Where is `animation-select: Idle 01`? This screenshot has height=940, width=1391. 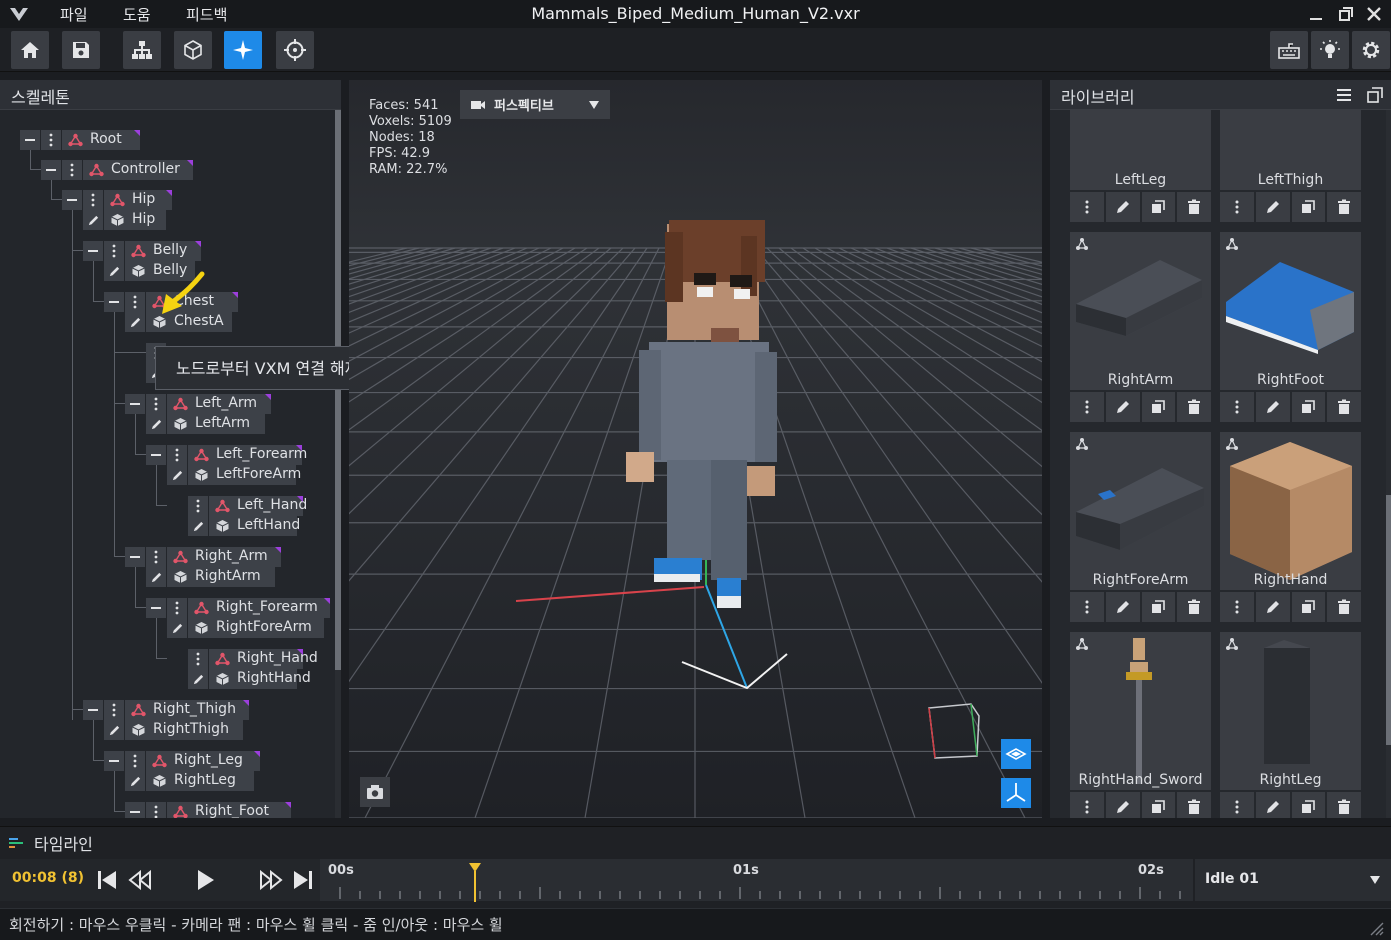
animation-select: Idle 01 is located at coordinates (1293, 880).